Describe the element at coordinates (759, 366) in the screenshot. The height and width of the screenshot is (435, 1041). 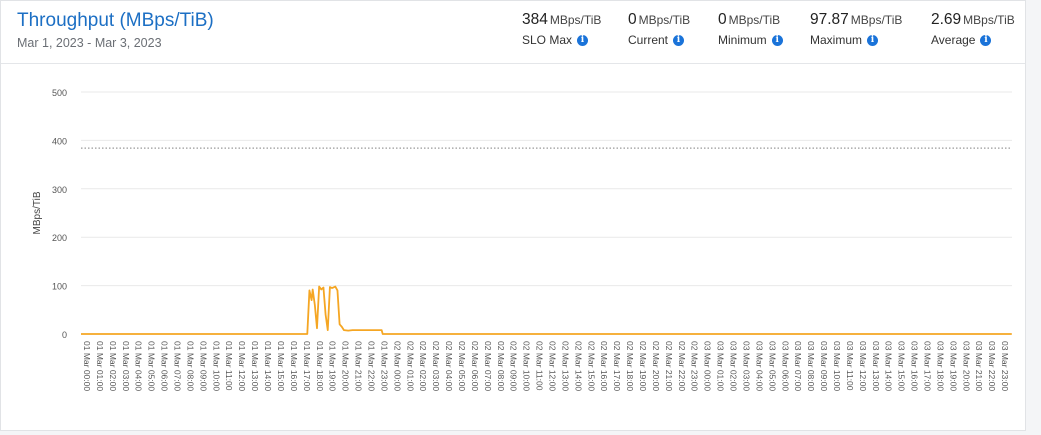
I see `x-tick-label: 03 Mar 04:00` at that location.